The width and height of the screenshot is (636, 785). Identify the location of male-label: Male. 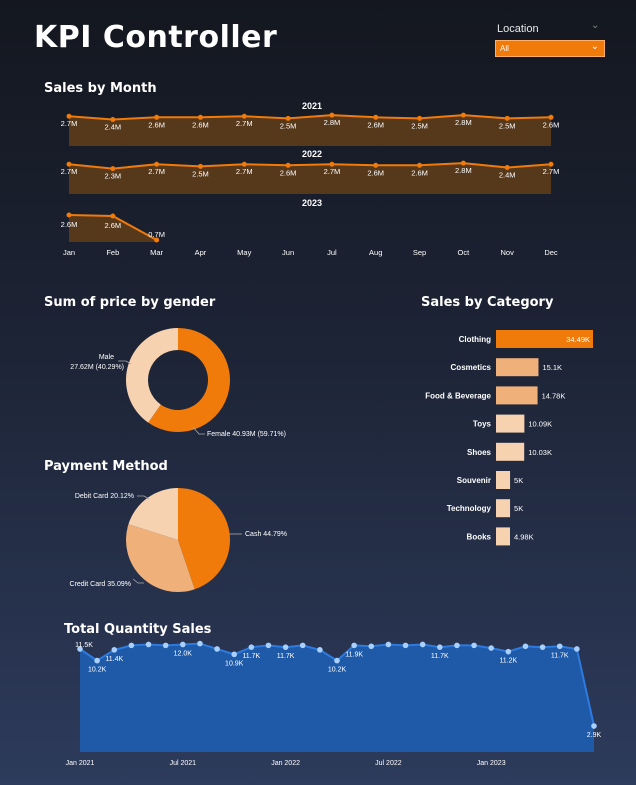
(106, 357).